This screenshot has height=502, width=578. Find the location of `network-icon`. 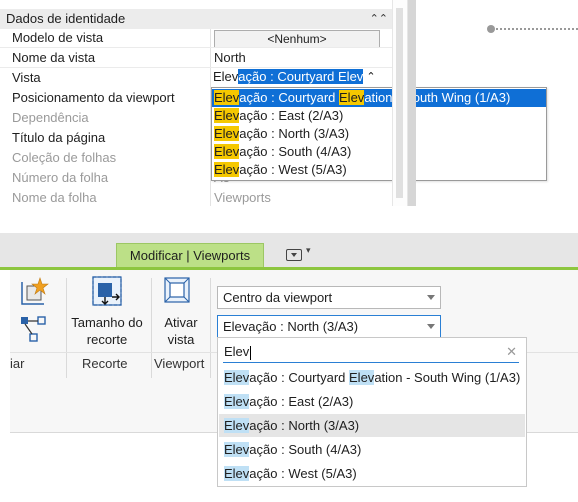

network-icon is located at coordinates (33, 329).